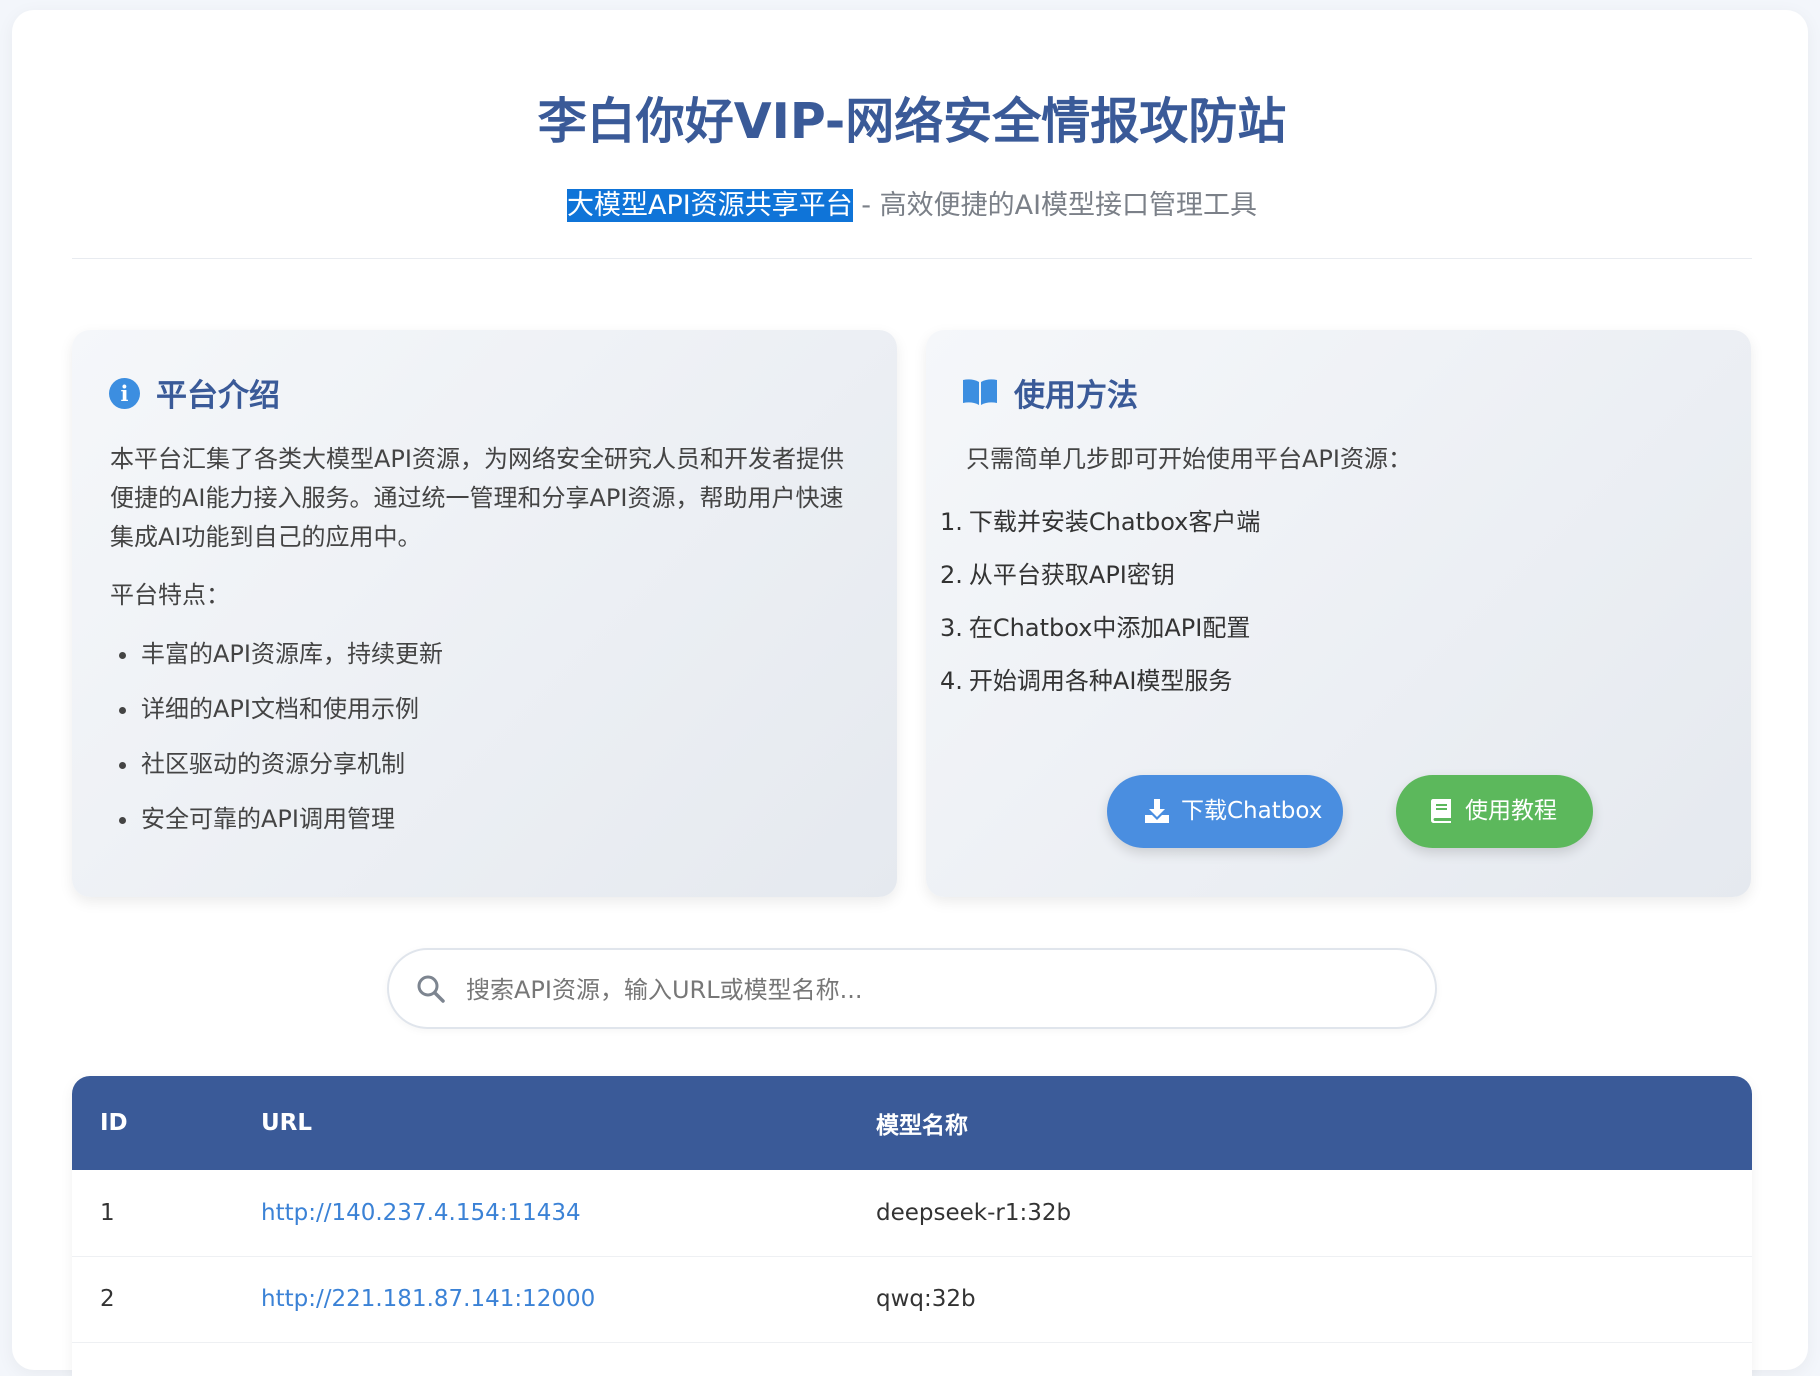  What do you see at coordinates (974, 1212) in the screenshot?
I see `cell-model: deepseek-r1:32b` at bounding box center [974, 1212].